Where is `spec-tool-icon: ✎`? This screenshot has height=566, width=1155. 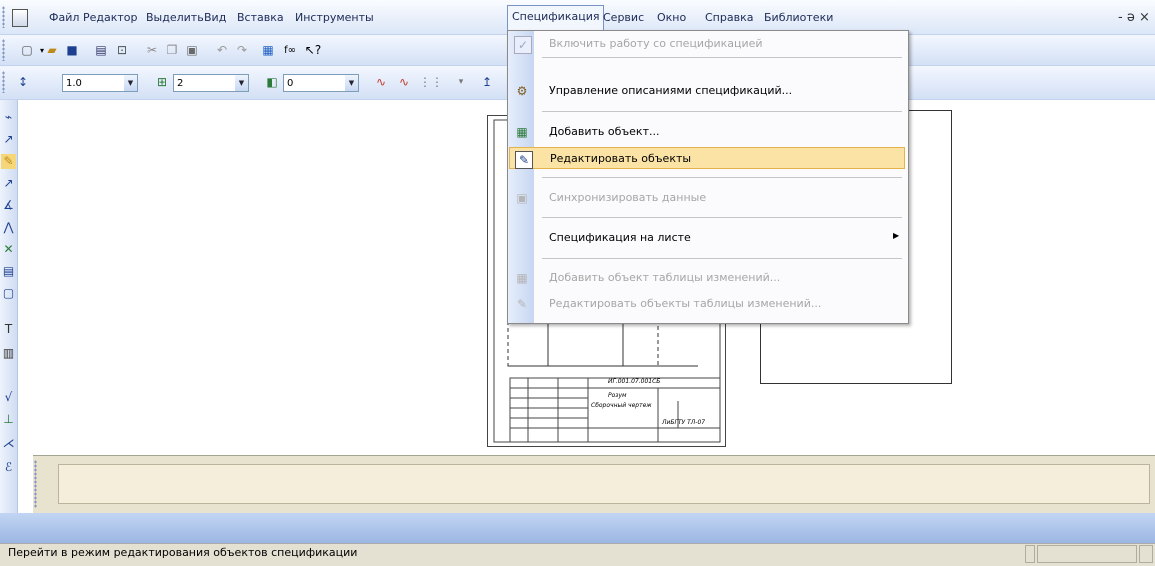 spec-tool-icon: ✎ is located at coordinates (8, 161).